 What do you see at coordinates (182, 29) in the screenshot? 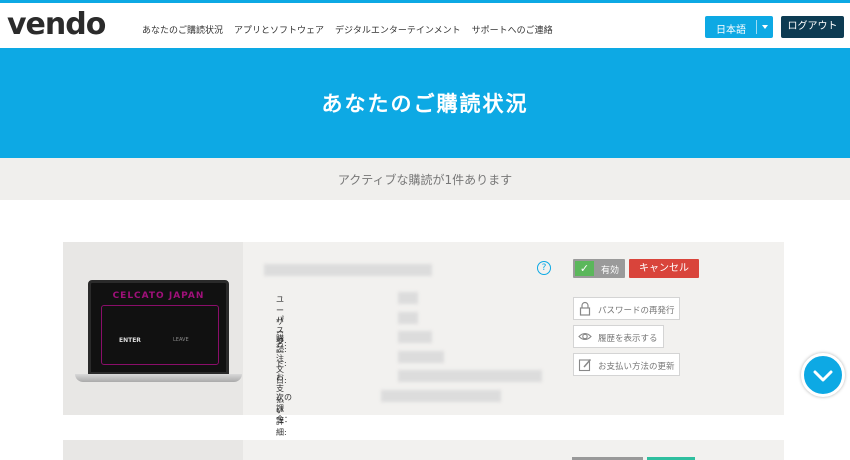
I see `nav-item-subscriptions: あなたのご購読状況` at bounding box center [182, 29].